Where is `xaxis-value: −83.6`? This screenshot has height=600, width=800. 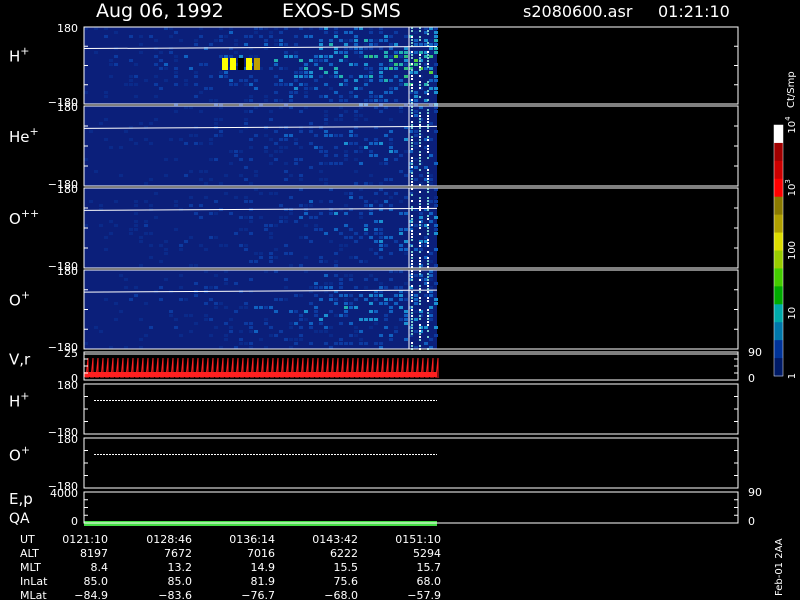
xaxis-value: −83.6 is located at coordinates (175, 594).